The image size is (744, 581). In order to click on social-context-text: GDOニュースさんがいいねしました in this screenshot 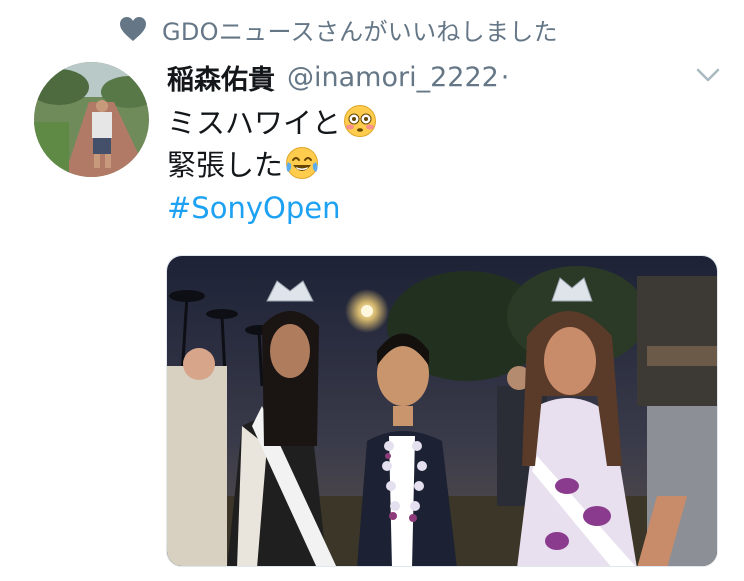, I will do `click(360, 31)`.